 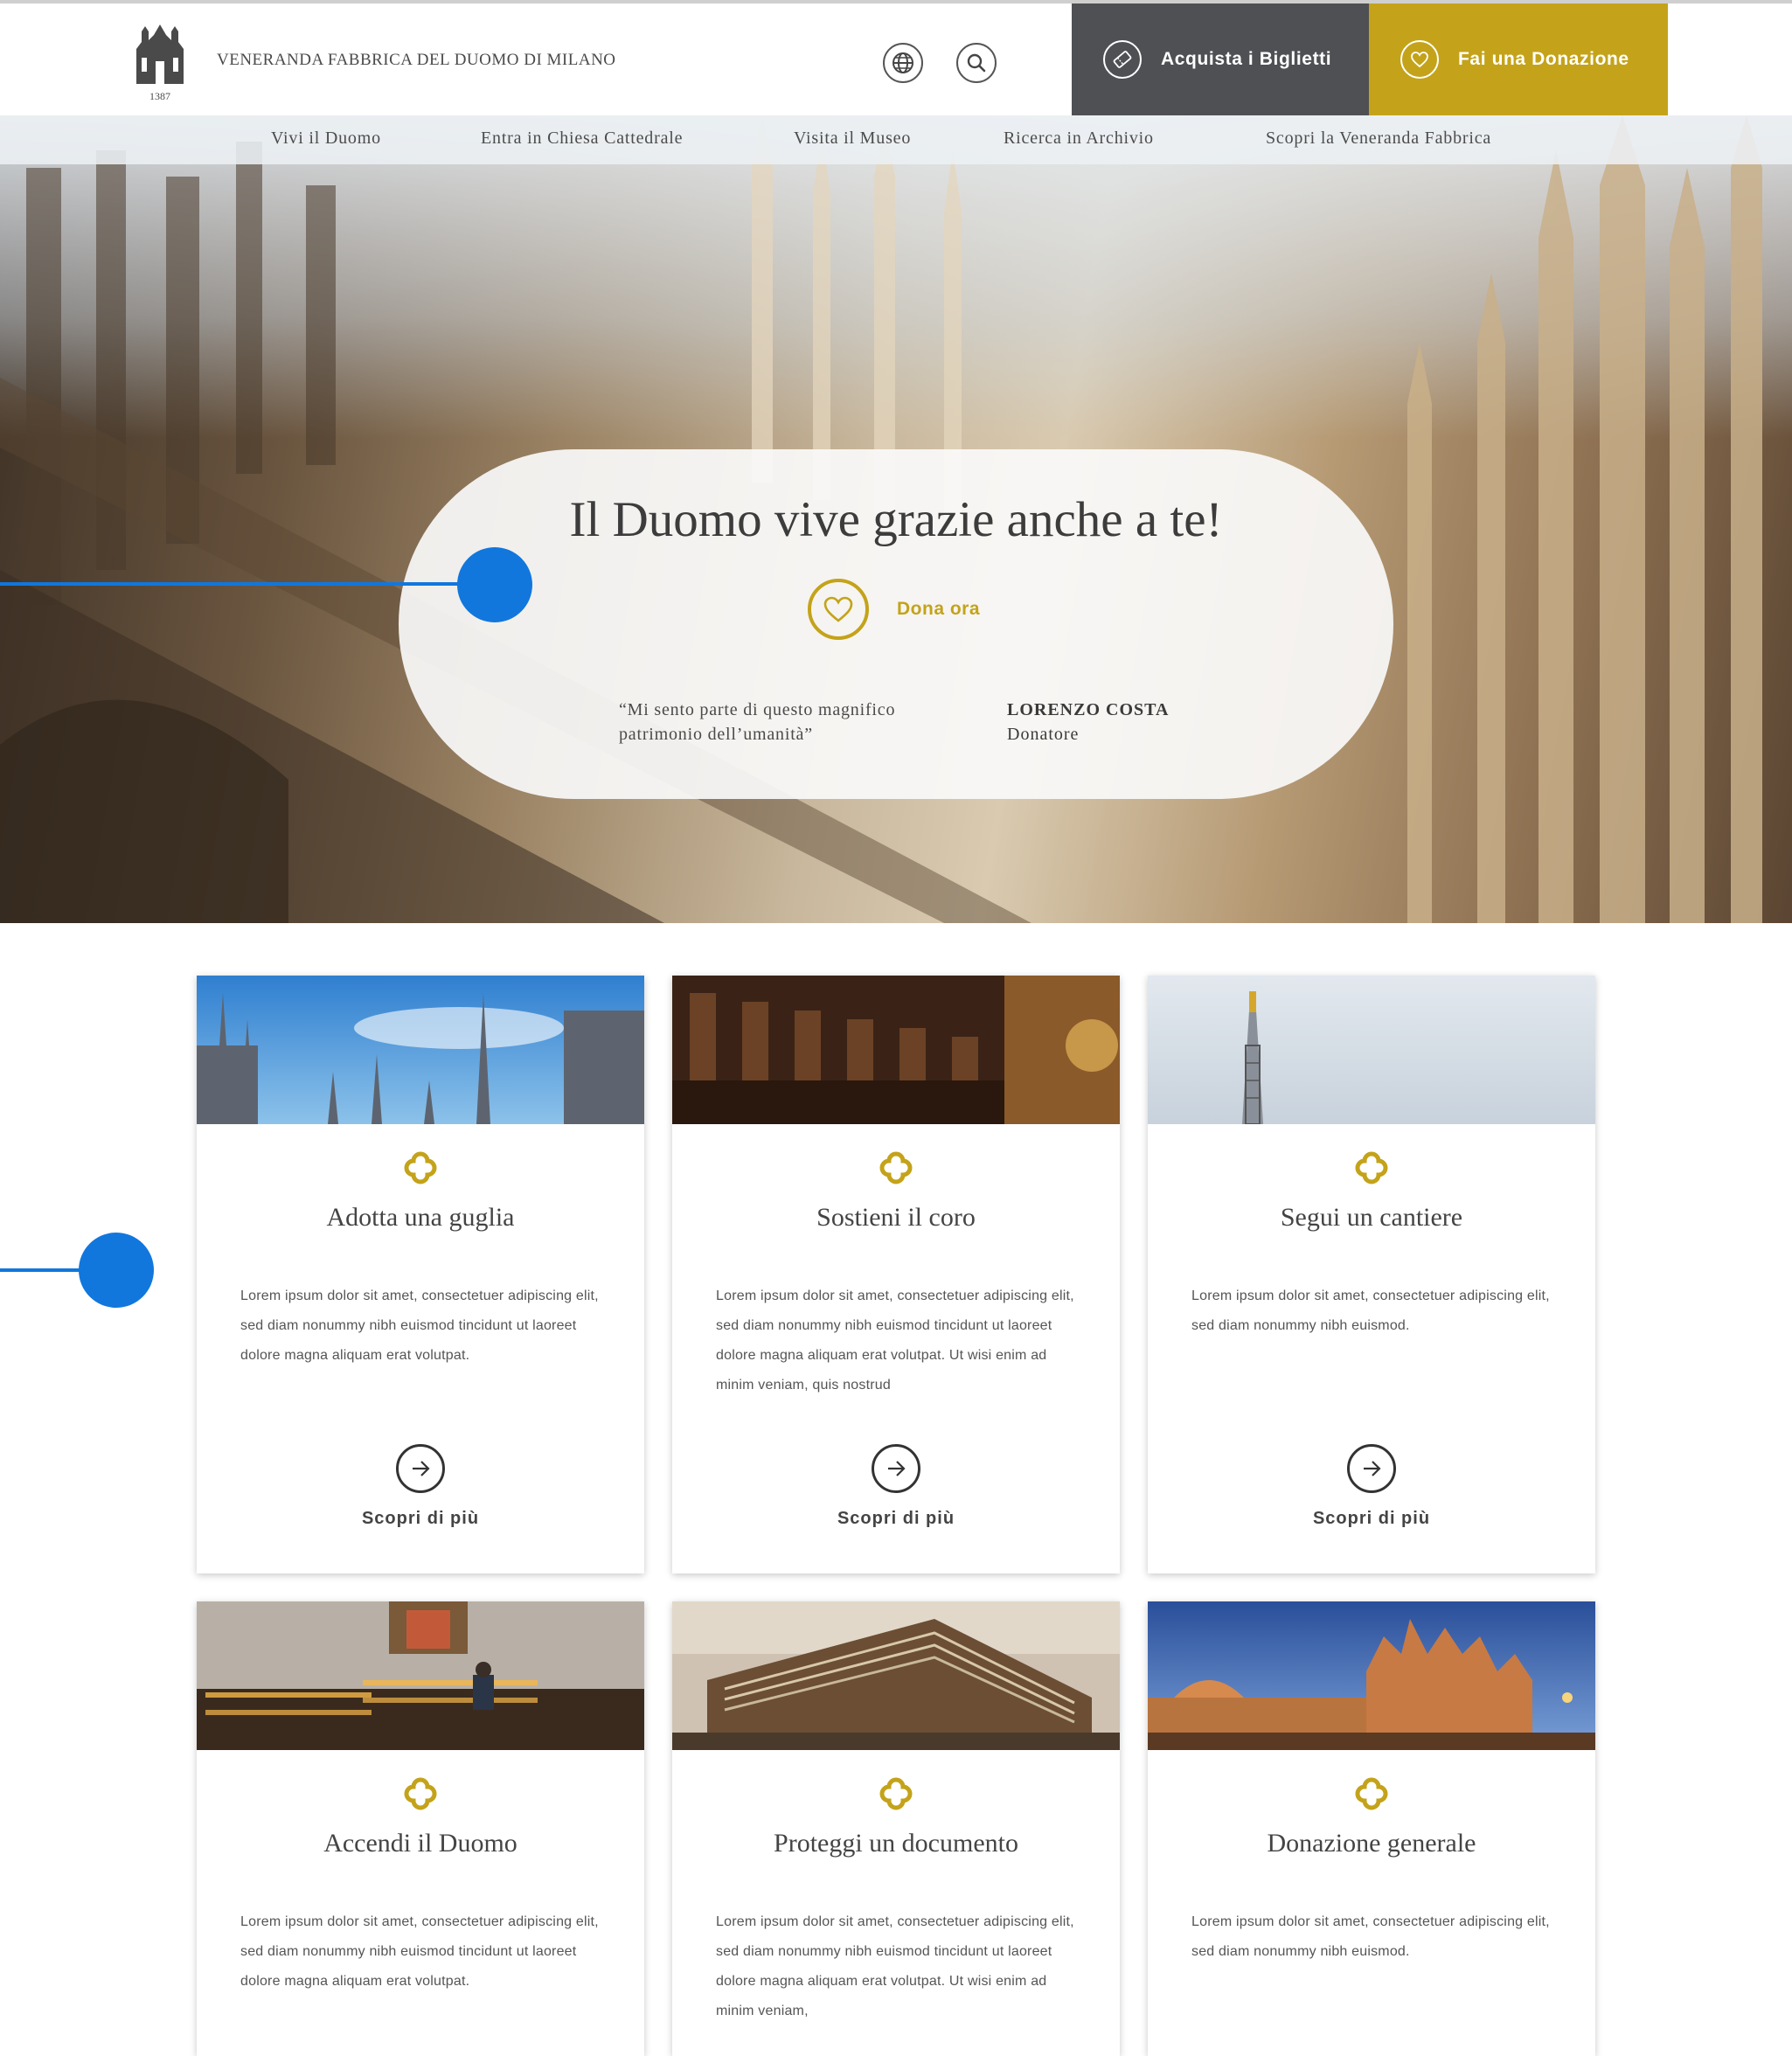 What do you see at coordinates (231, 584) in the screenshot?
I see `annotation-line` at bounding box center [231, 584].